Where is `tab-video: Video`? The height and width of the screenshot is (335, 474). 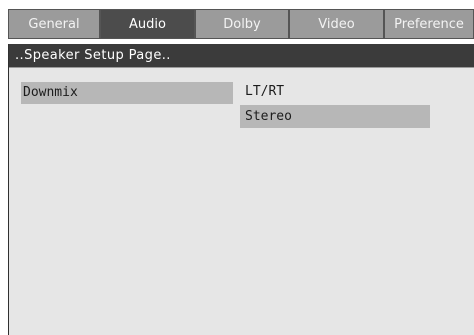 tab-video: Video is located at coordinates (336, 24).